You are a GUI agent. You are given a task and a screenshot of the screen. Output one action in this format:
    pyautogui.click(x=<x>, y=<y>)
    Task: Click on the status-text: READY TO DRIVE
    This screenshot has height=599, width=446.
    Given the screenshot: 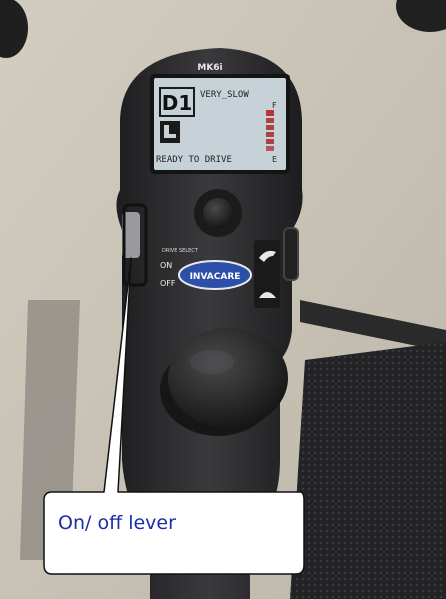 What is the action you would take?
    pyautogui.click(x=194, y=160)
    